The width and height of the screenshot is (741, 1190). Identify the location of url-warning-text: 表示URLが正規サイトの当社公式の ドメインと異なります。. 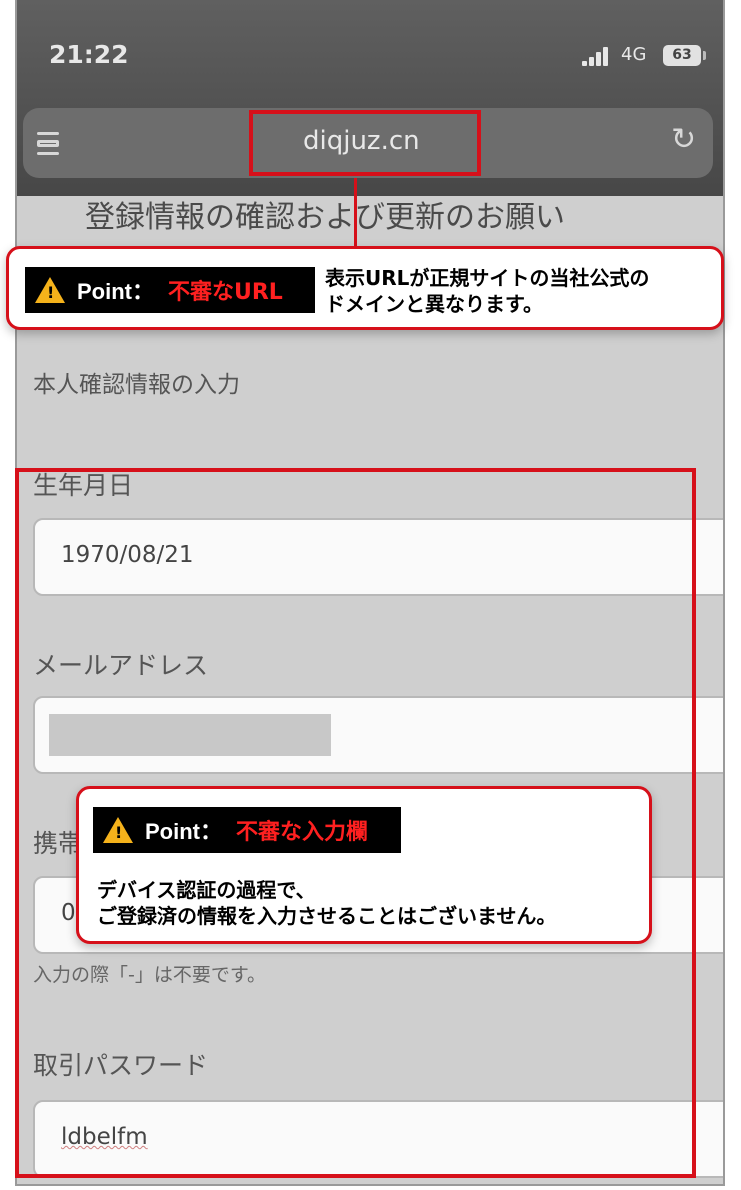
(487, 291).